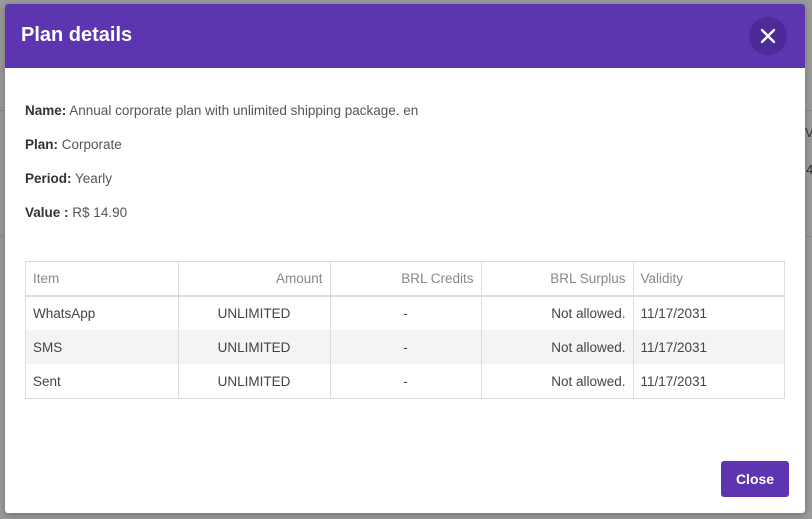 The height and width of the screenshot is (519, 812). What do you see at coordinates (77, 35) in the screenshot?
I see `modal-title: Plan details` at bounding box center [77, 35].